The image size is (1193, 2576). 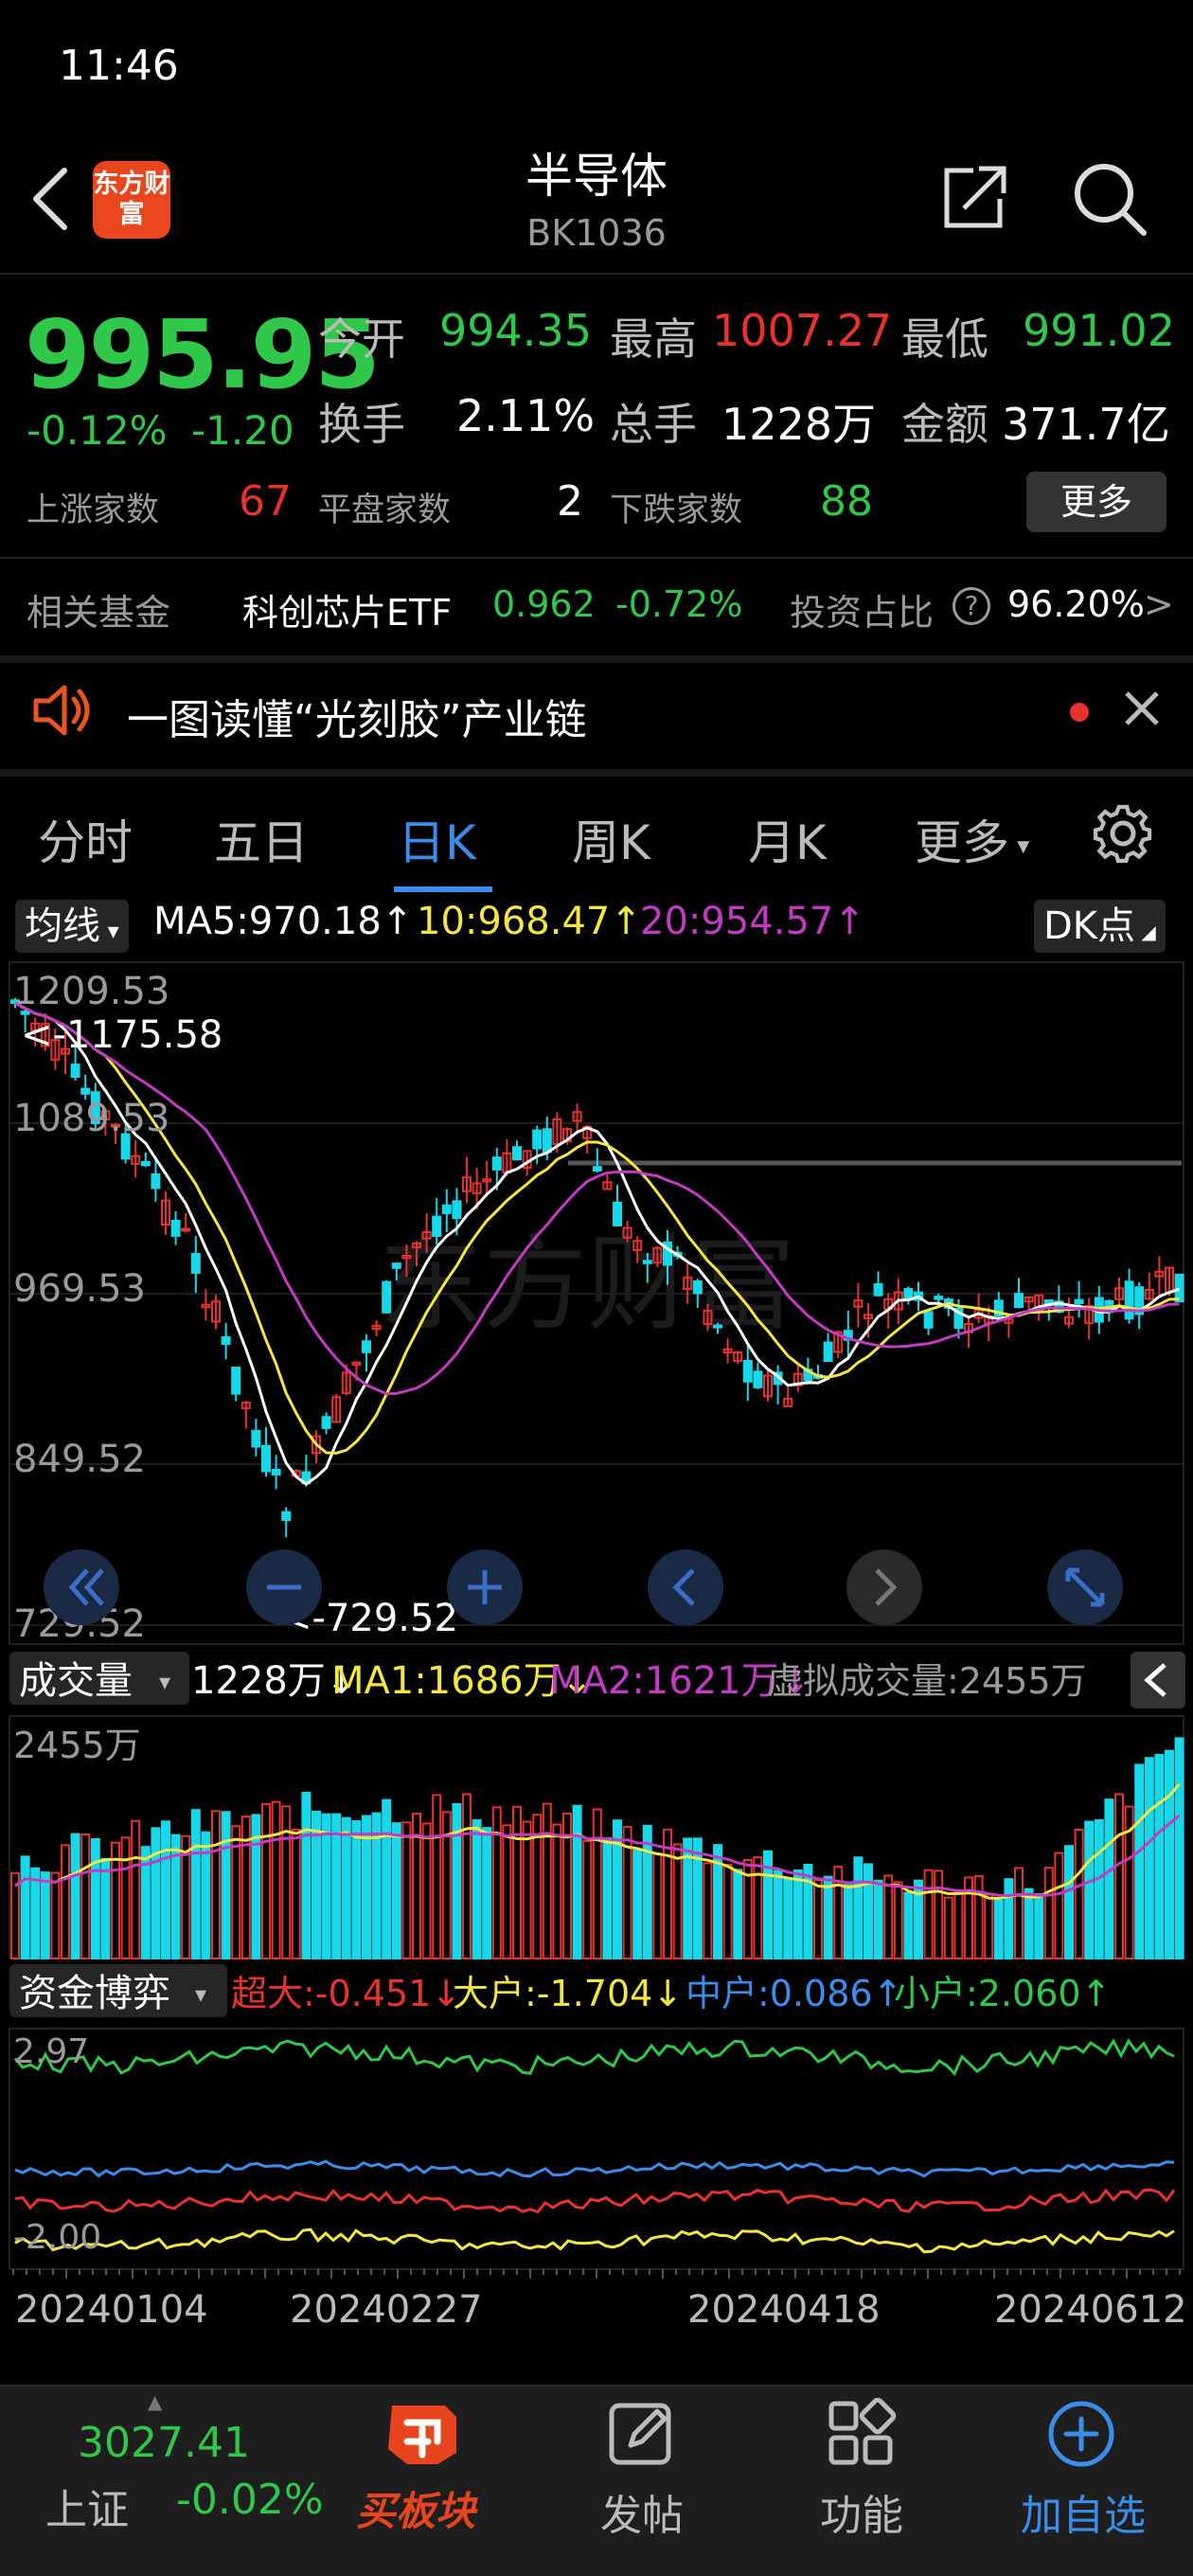 What do you see at coordinates (1086, 424) in the screenshot?
I see `amount-value: 371.7亿` at bounding box center [1086, 424].